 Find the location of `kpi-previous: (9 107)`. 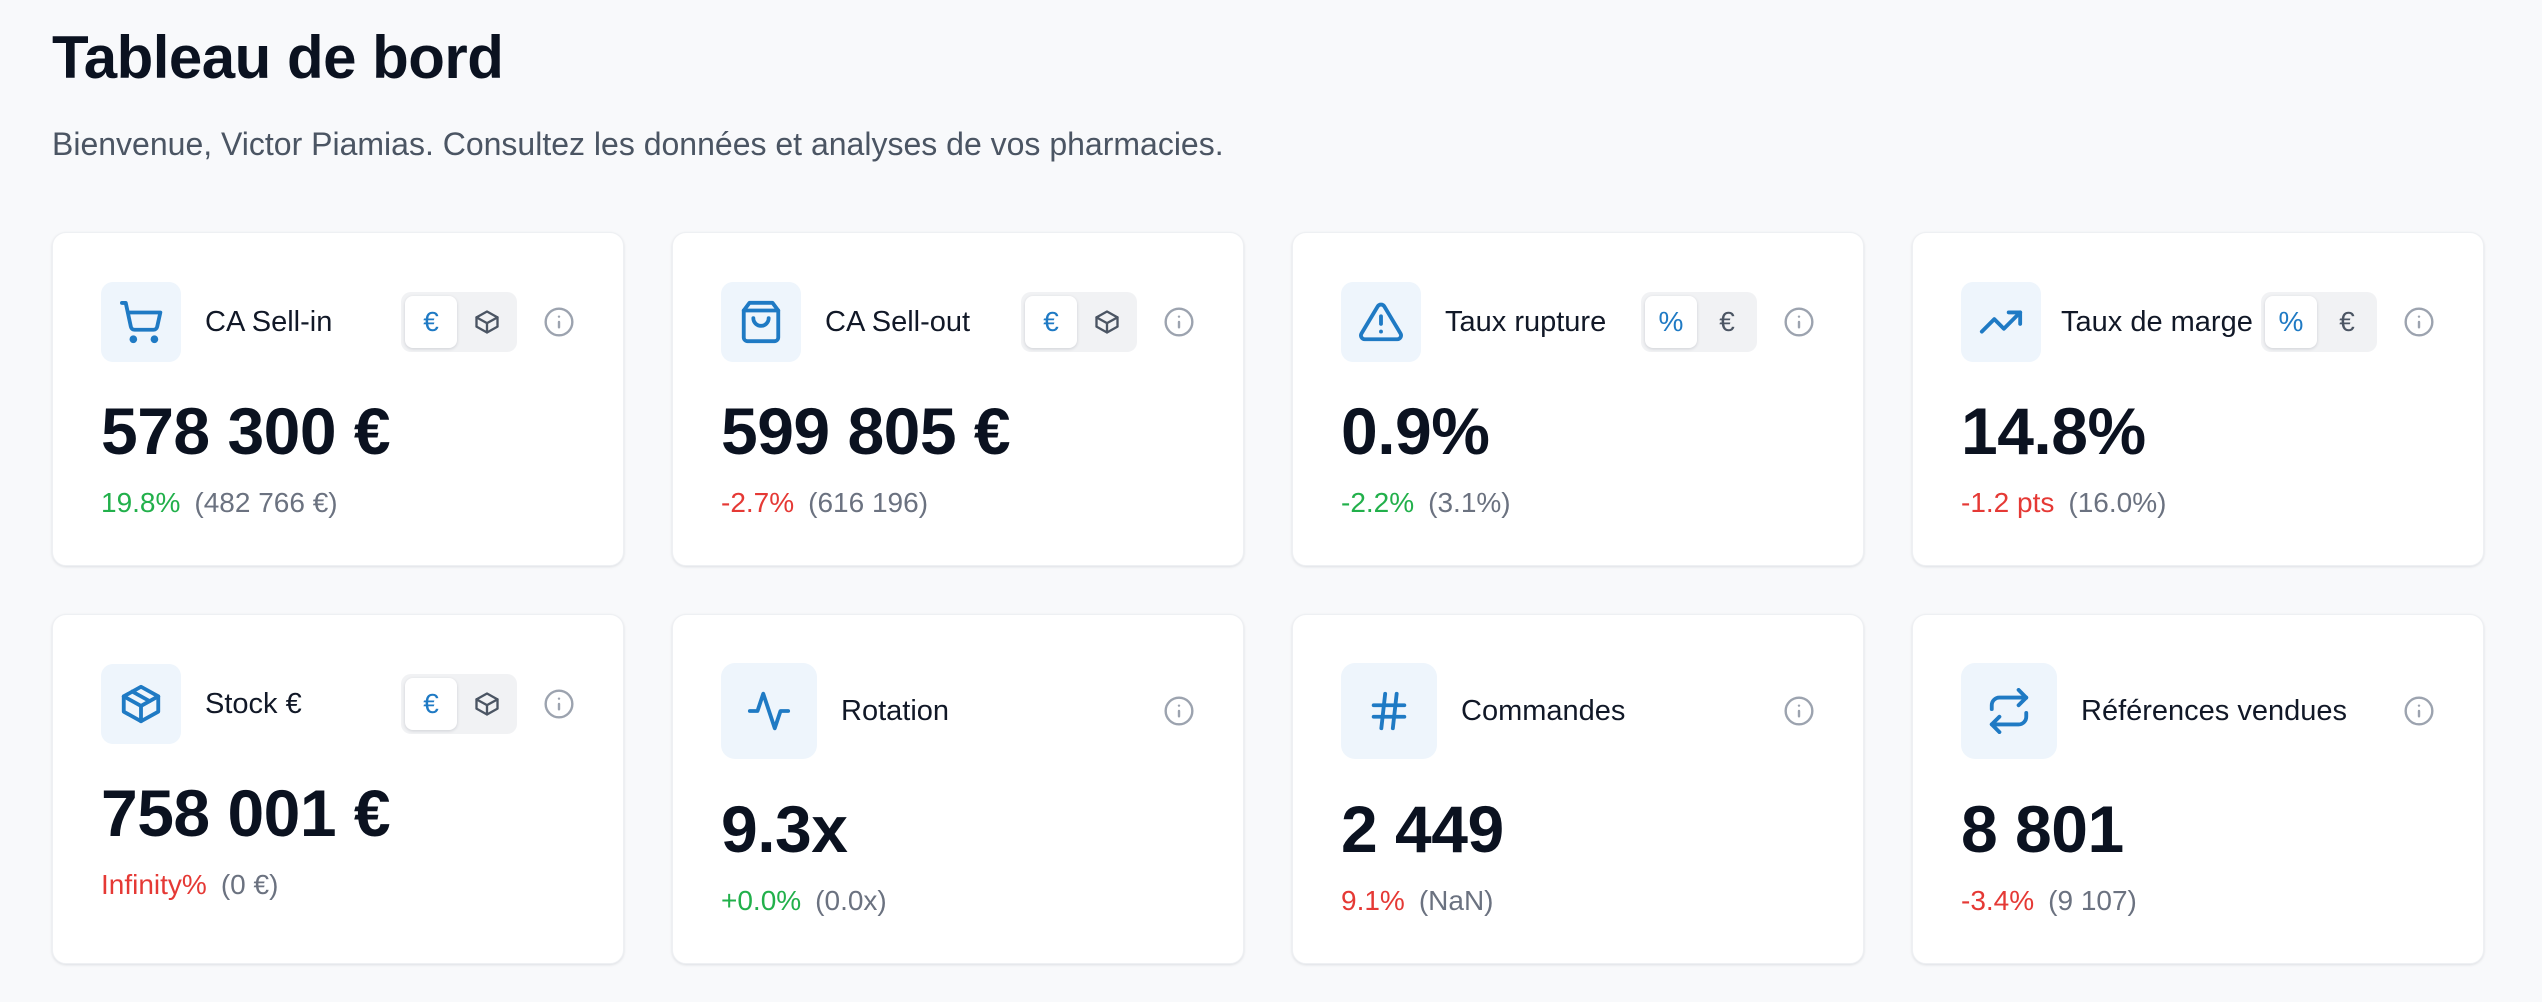

kpi-previous: (9 107) is located at coordinates (2092, 900).